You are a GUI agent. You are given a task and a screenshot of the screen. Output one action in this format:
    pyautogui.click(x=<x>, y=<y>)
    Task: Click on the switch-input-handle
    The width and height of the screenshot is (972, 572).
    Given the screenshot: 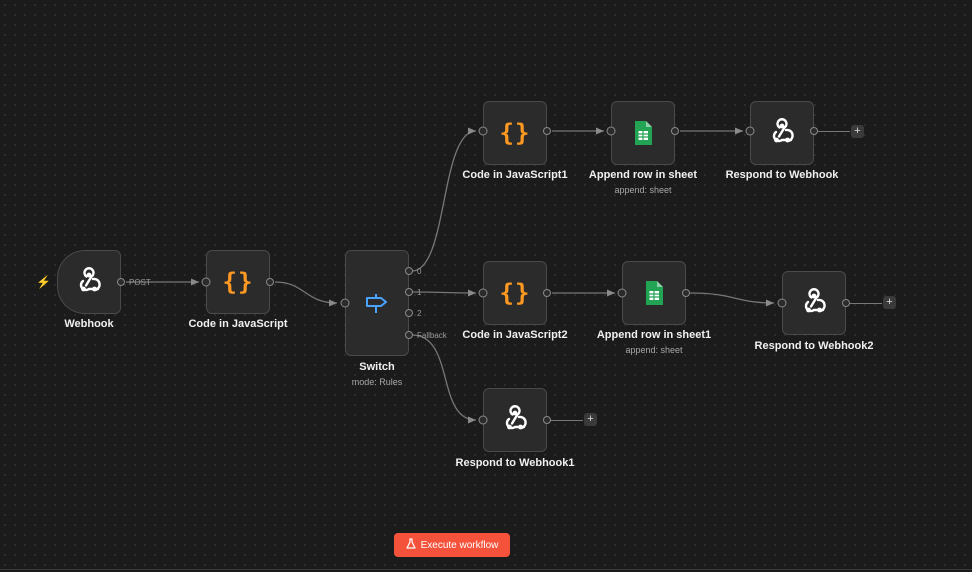 What is the action you would take?
    pyautogui.click(x=345, y=303)
    